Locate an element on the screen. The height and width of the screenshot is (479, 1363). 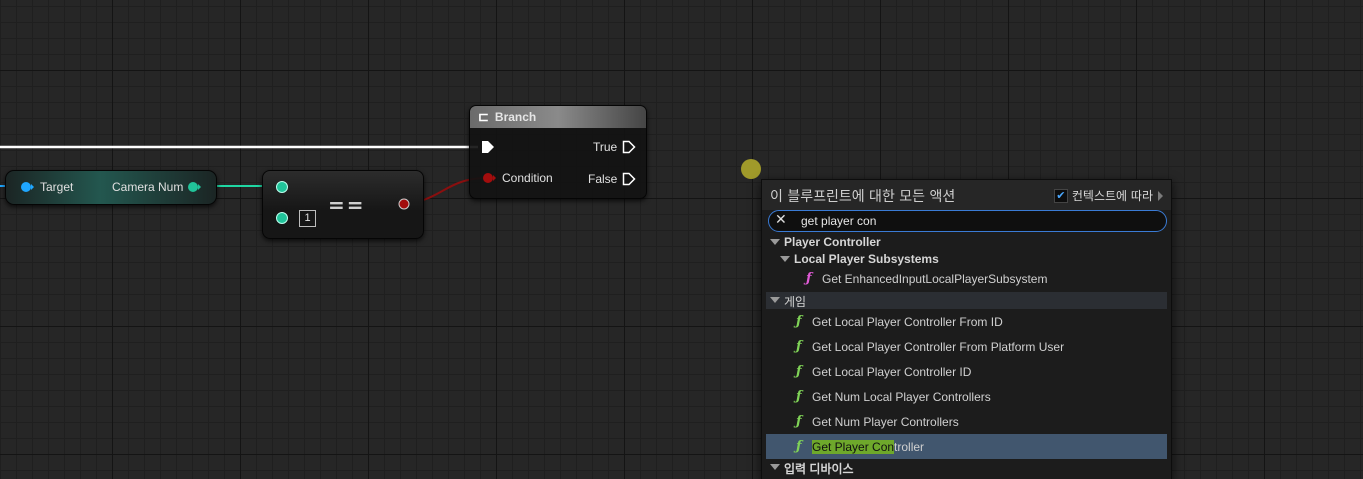
list-item: ƒ Get Num Local Player Controllers is located at coordinates (966, 396).